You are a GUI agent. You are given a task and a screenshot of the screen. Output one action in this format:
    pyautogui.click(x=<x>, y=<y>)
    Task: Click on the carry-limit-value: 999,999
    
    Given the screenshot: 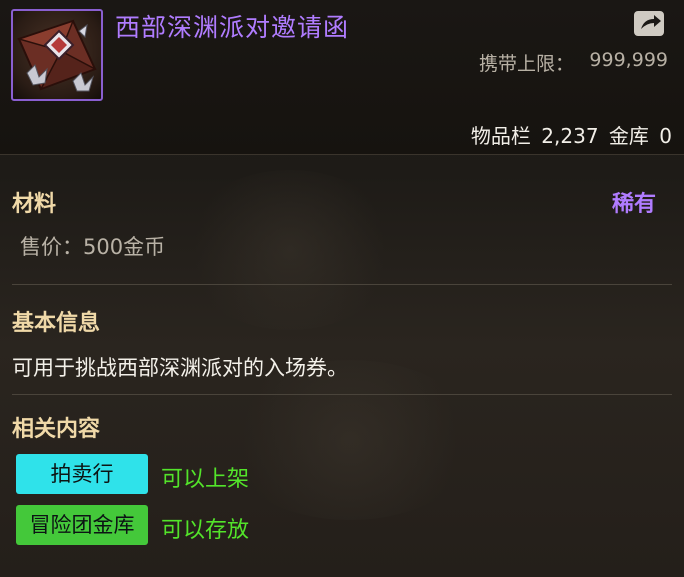 What is the action you would take?
    pyautogui.click(x=628, y=60)
    